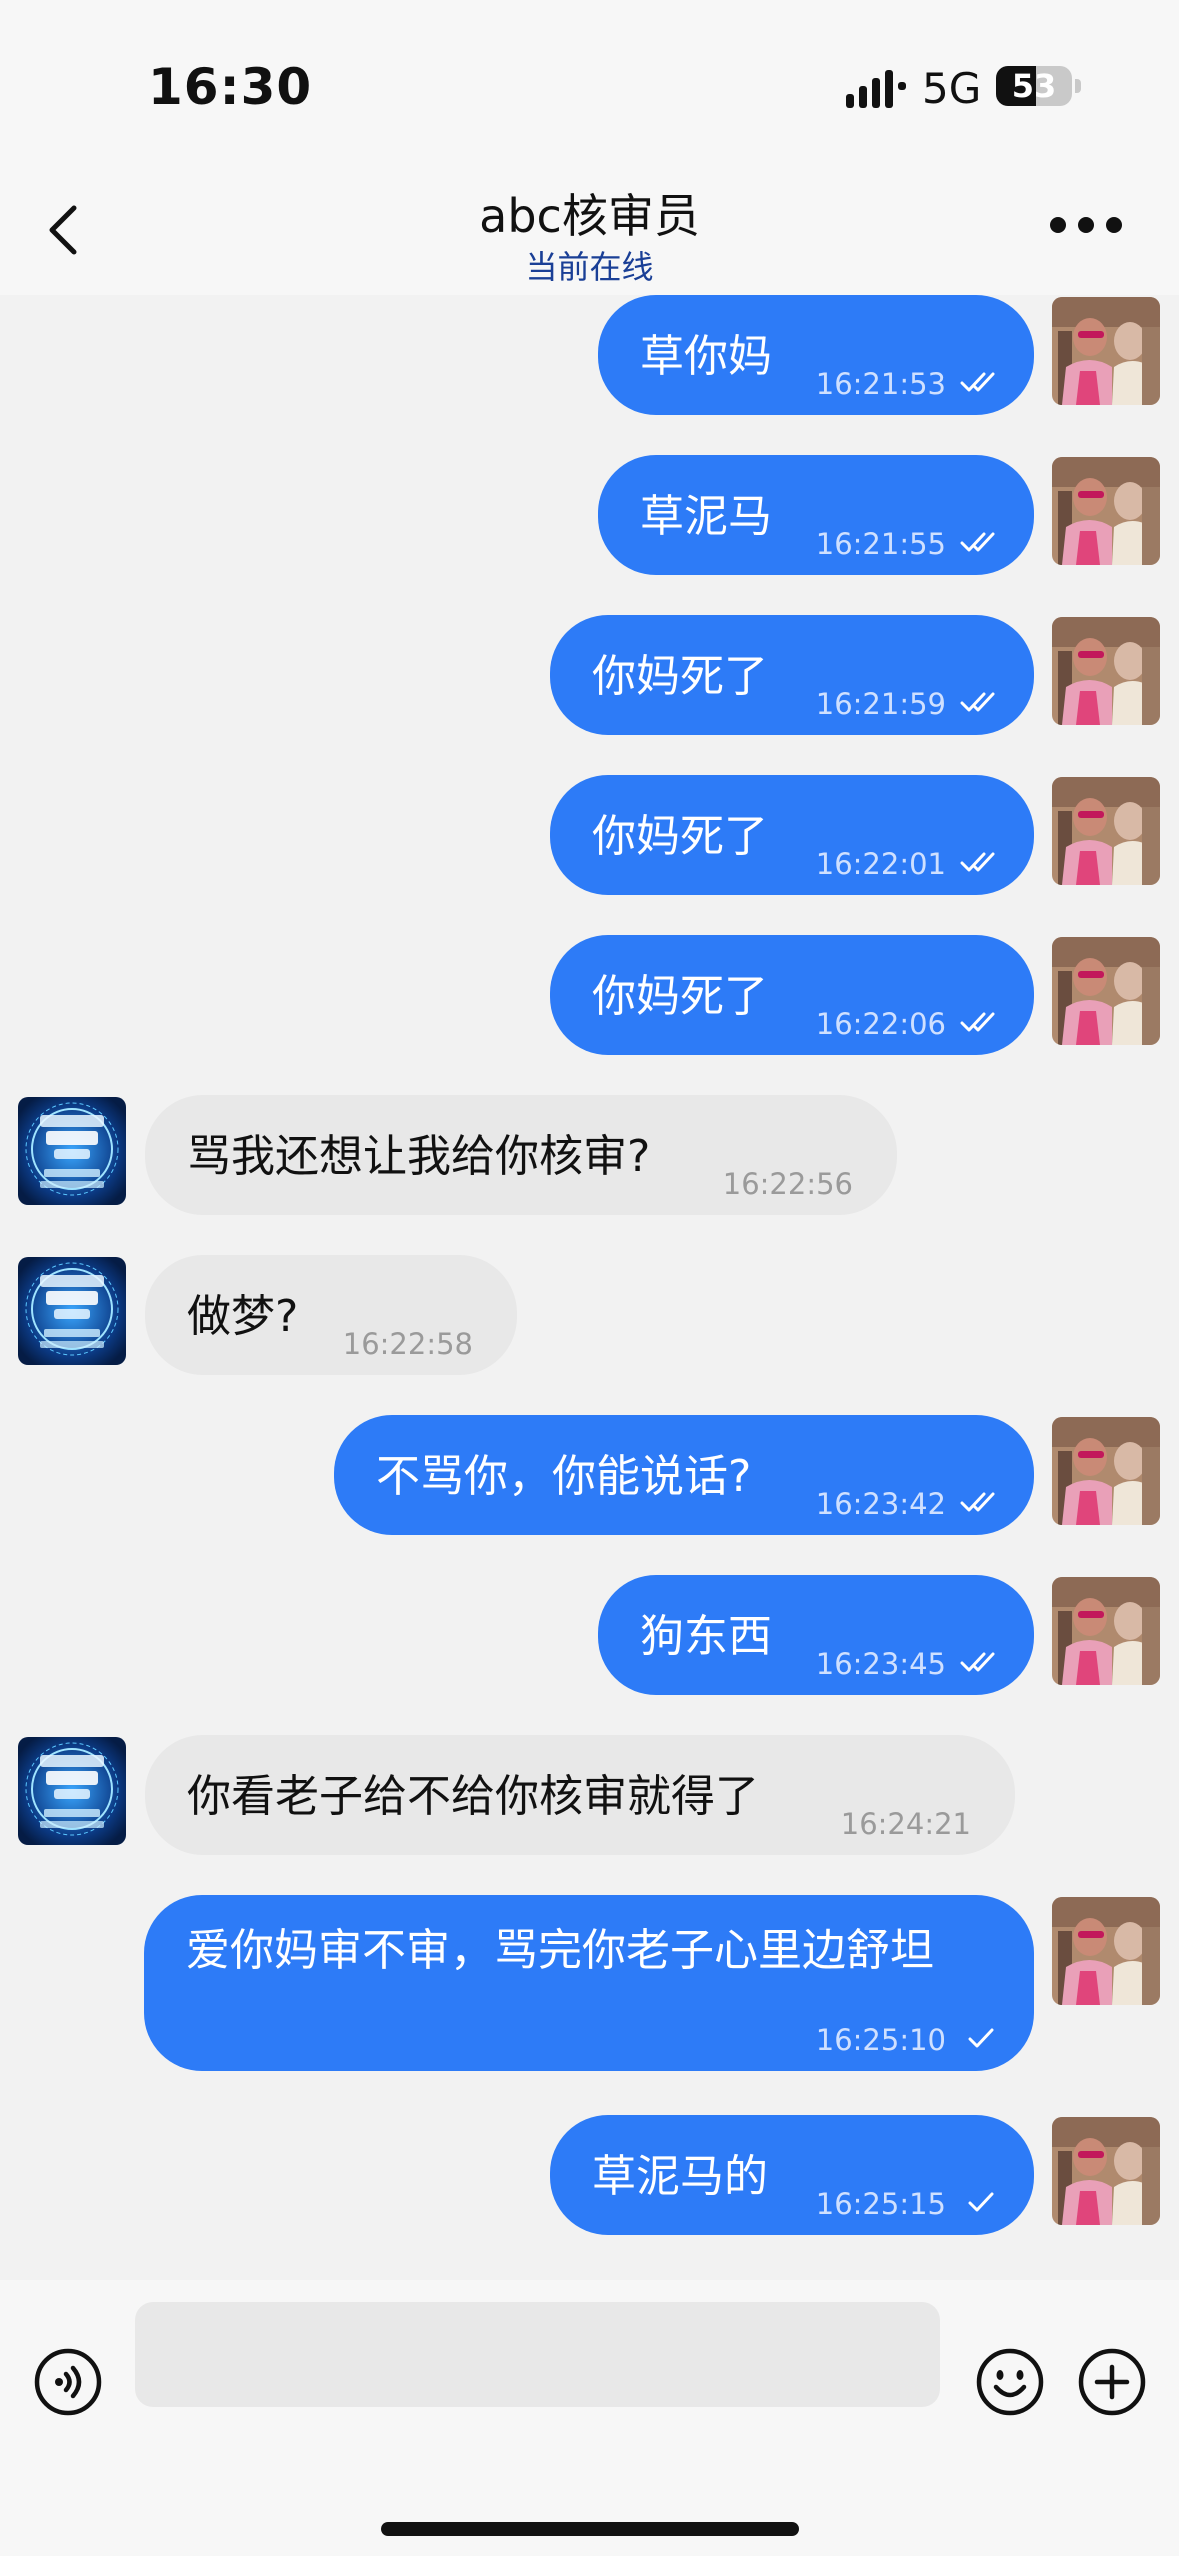 The width and height of the screenshot is (1179, 2556). What do you see at coordinates (68, 2382) in the screenshot?
I see `voice-icon` at bounding box center [68, 2382].